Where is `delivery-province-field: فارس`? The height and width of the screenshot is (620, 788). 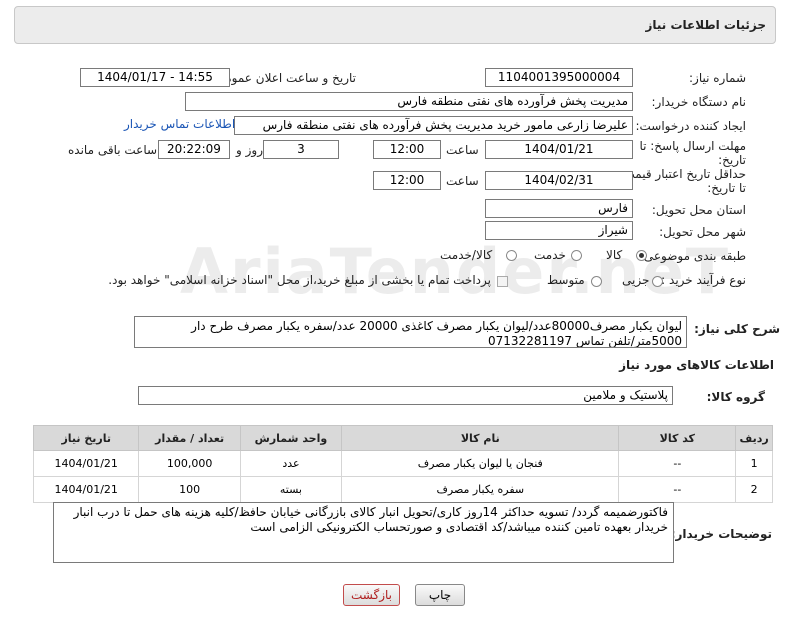 delivery-province-field: فارس is located at coordinates (559, 208).